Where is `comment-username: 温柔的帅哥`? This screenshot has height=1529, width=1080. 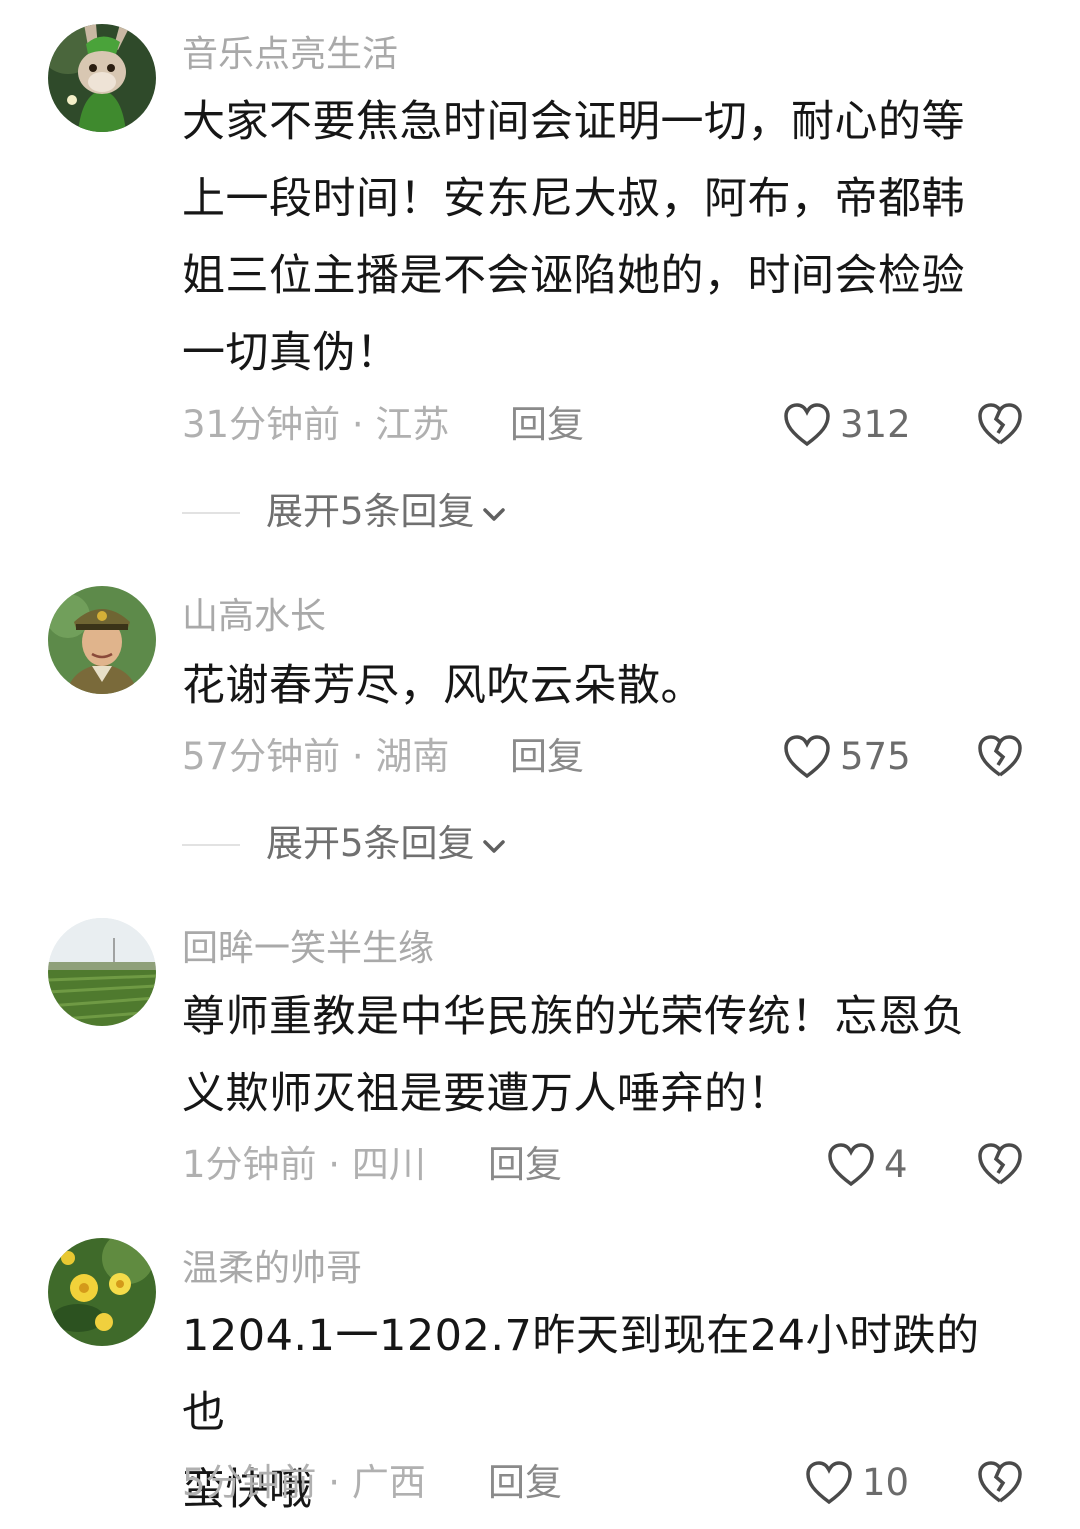 comment-username: 温柔的帅哥 is located at coordinates (272, 1269).